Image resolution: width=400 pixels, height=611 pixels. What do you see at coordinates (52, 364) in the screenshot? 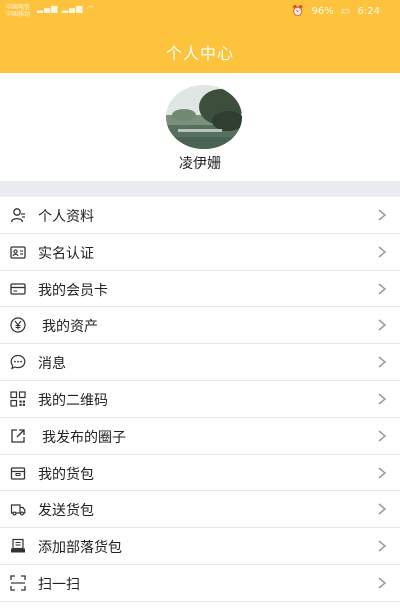
I see `menu-label: 消息` at bounding box center [52, 364].